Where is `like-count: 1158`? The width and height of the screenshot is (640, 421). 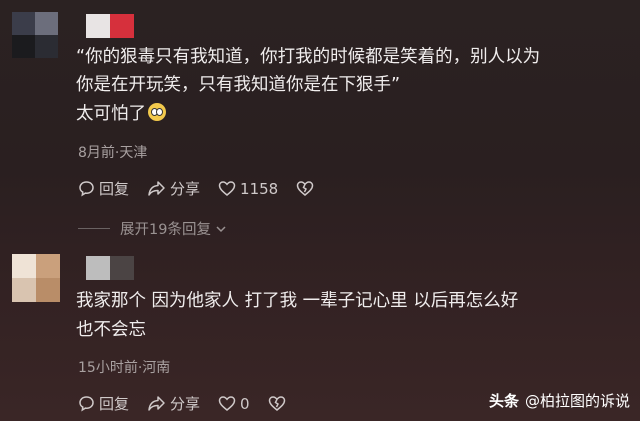
like-count: 1158 is located at coordinates (259, 188).